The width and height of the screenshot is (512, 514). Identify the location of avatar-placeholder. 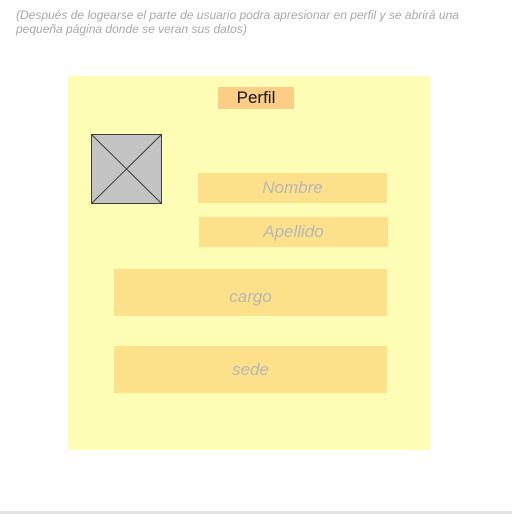
(126, 169).